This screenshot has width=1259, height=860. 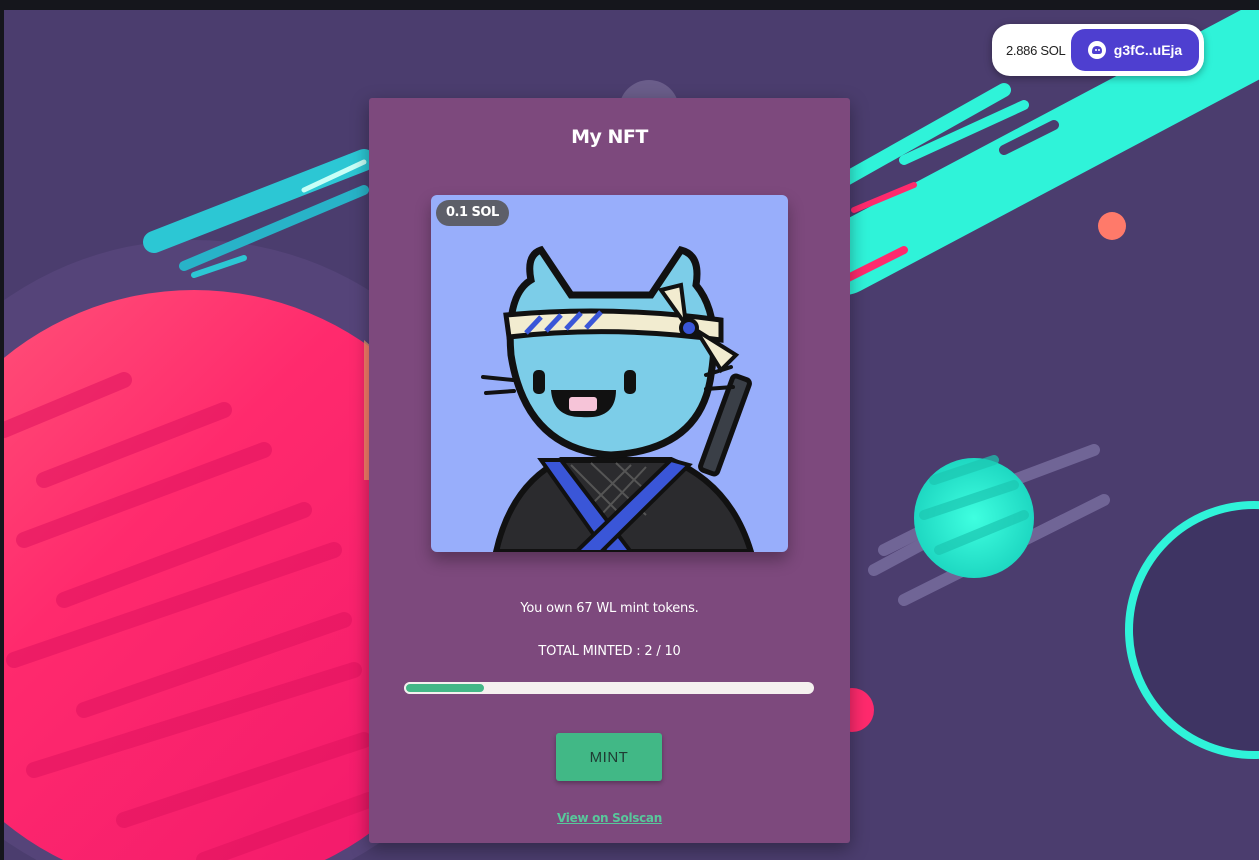 What do you see at coordinates (609, 137) in the screenshot?
I see `card-title: My NFT` at bounding box center [609, 137].